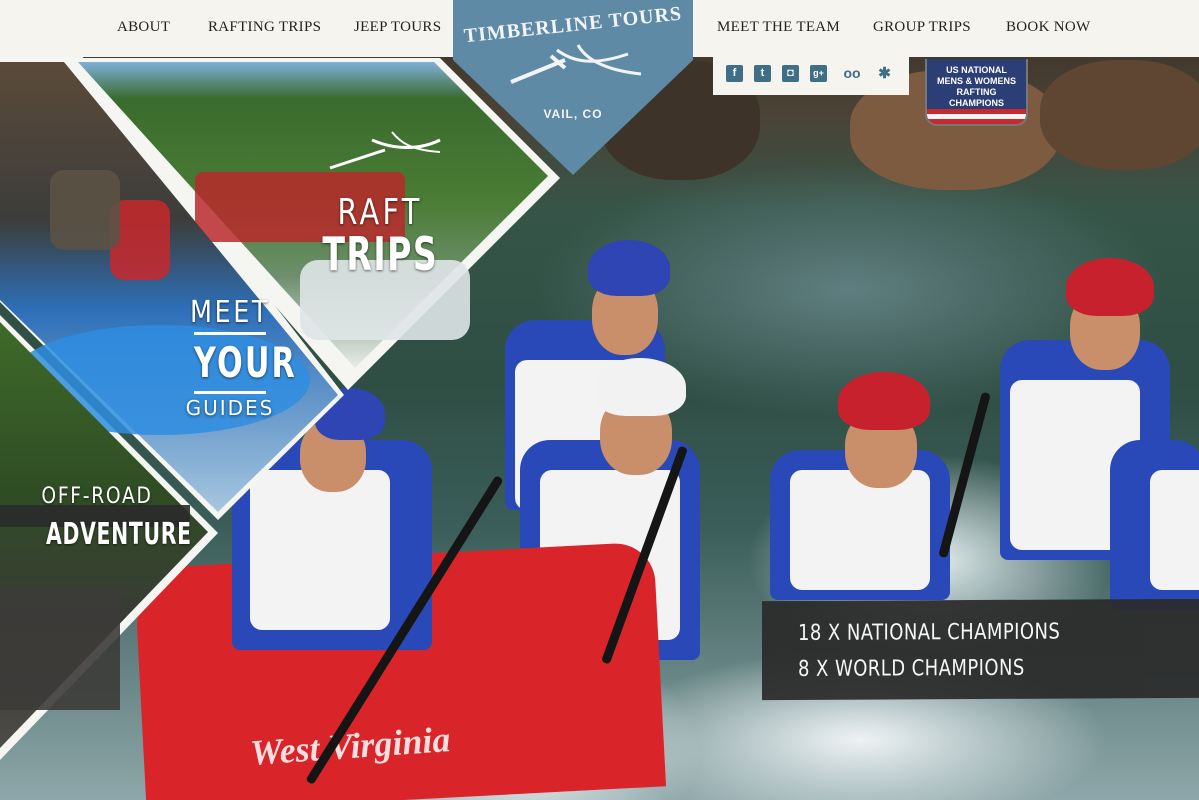 Image resolution: width=1199 pixels, height=800 pixels. What do you see at coordinates (922, 27) in the screenshot?
I see `nav-group-trips: GROUP TRIPS` at bounding box center [922, 27].